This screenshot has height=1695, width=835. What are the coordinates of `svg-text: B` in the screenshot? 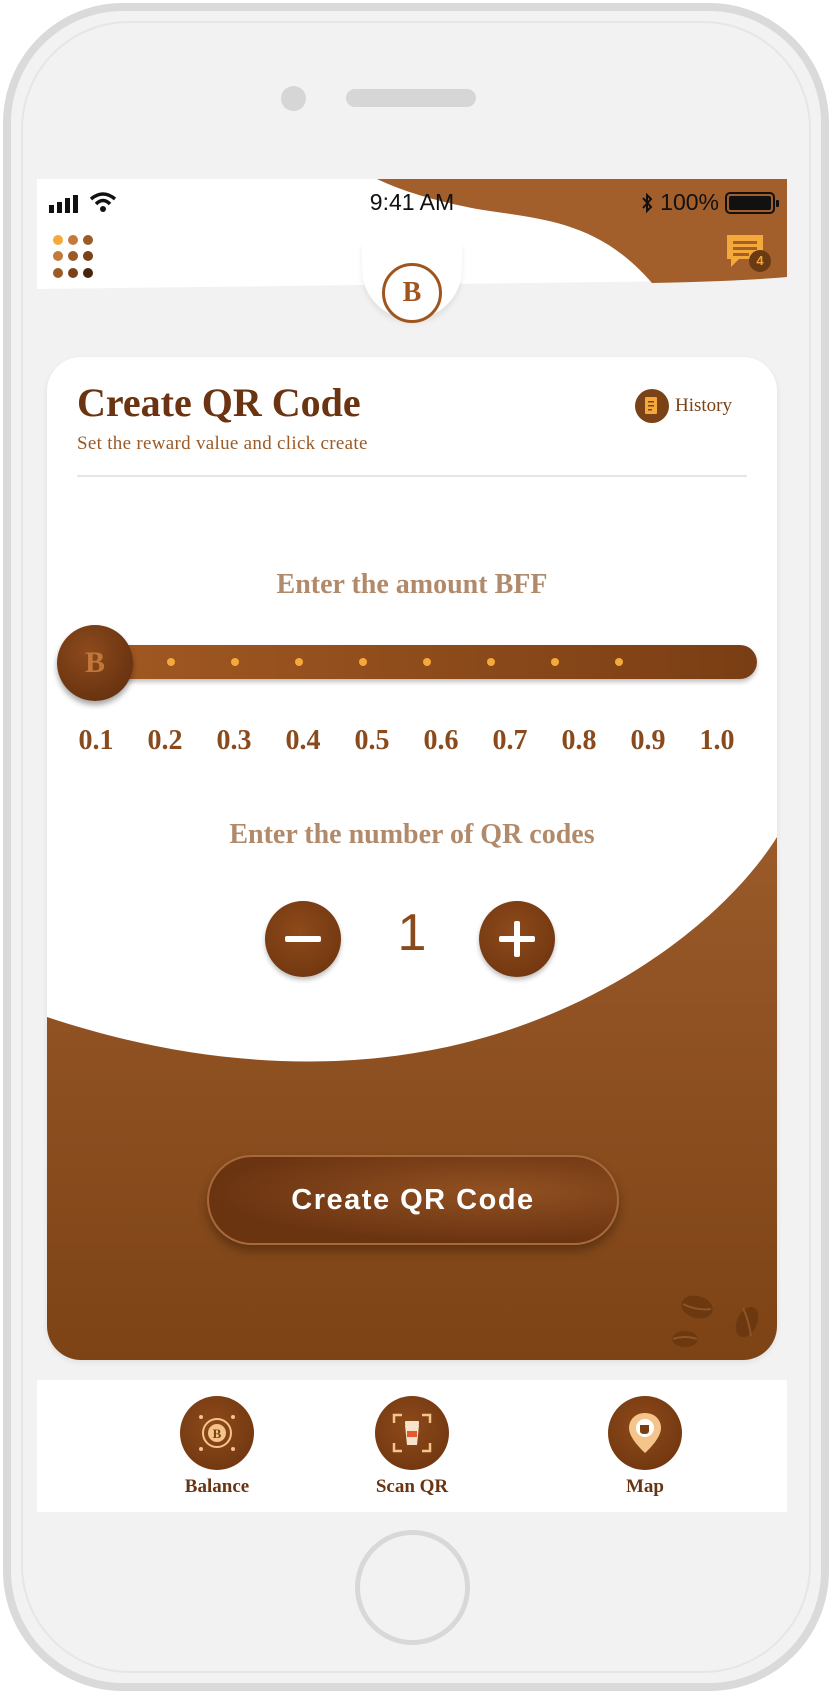 It's located at (217, 1433).